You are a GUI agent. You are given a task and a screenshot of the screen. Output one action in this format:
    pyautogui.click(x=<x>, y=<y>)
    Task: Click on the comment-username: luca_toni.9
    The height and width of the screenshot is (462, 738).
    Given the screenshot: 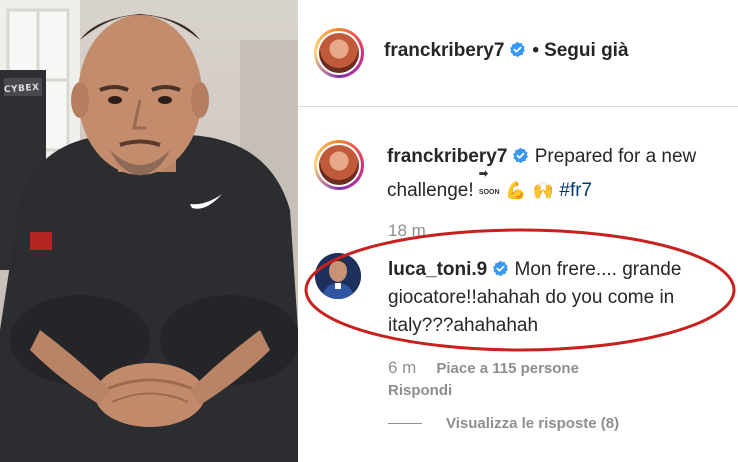 What is the action you would take?
    pyautogui.click(x=437, y=269)
    